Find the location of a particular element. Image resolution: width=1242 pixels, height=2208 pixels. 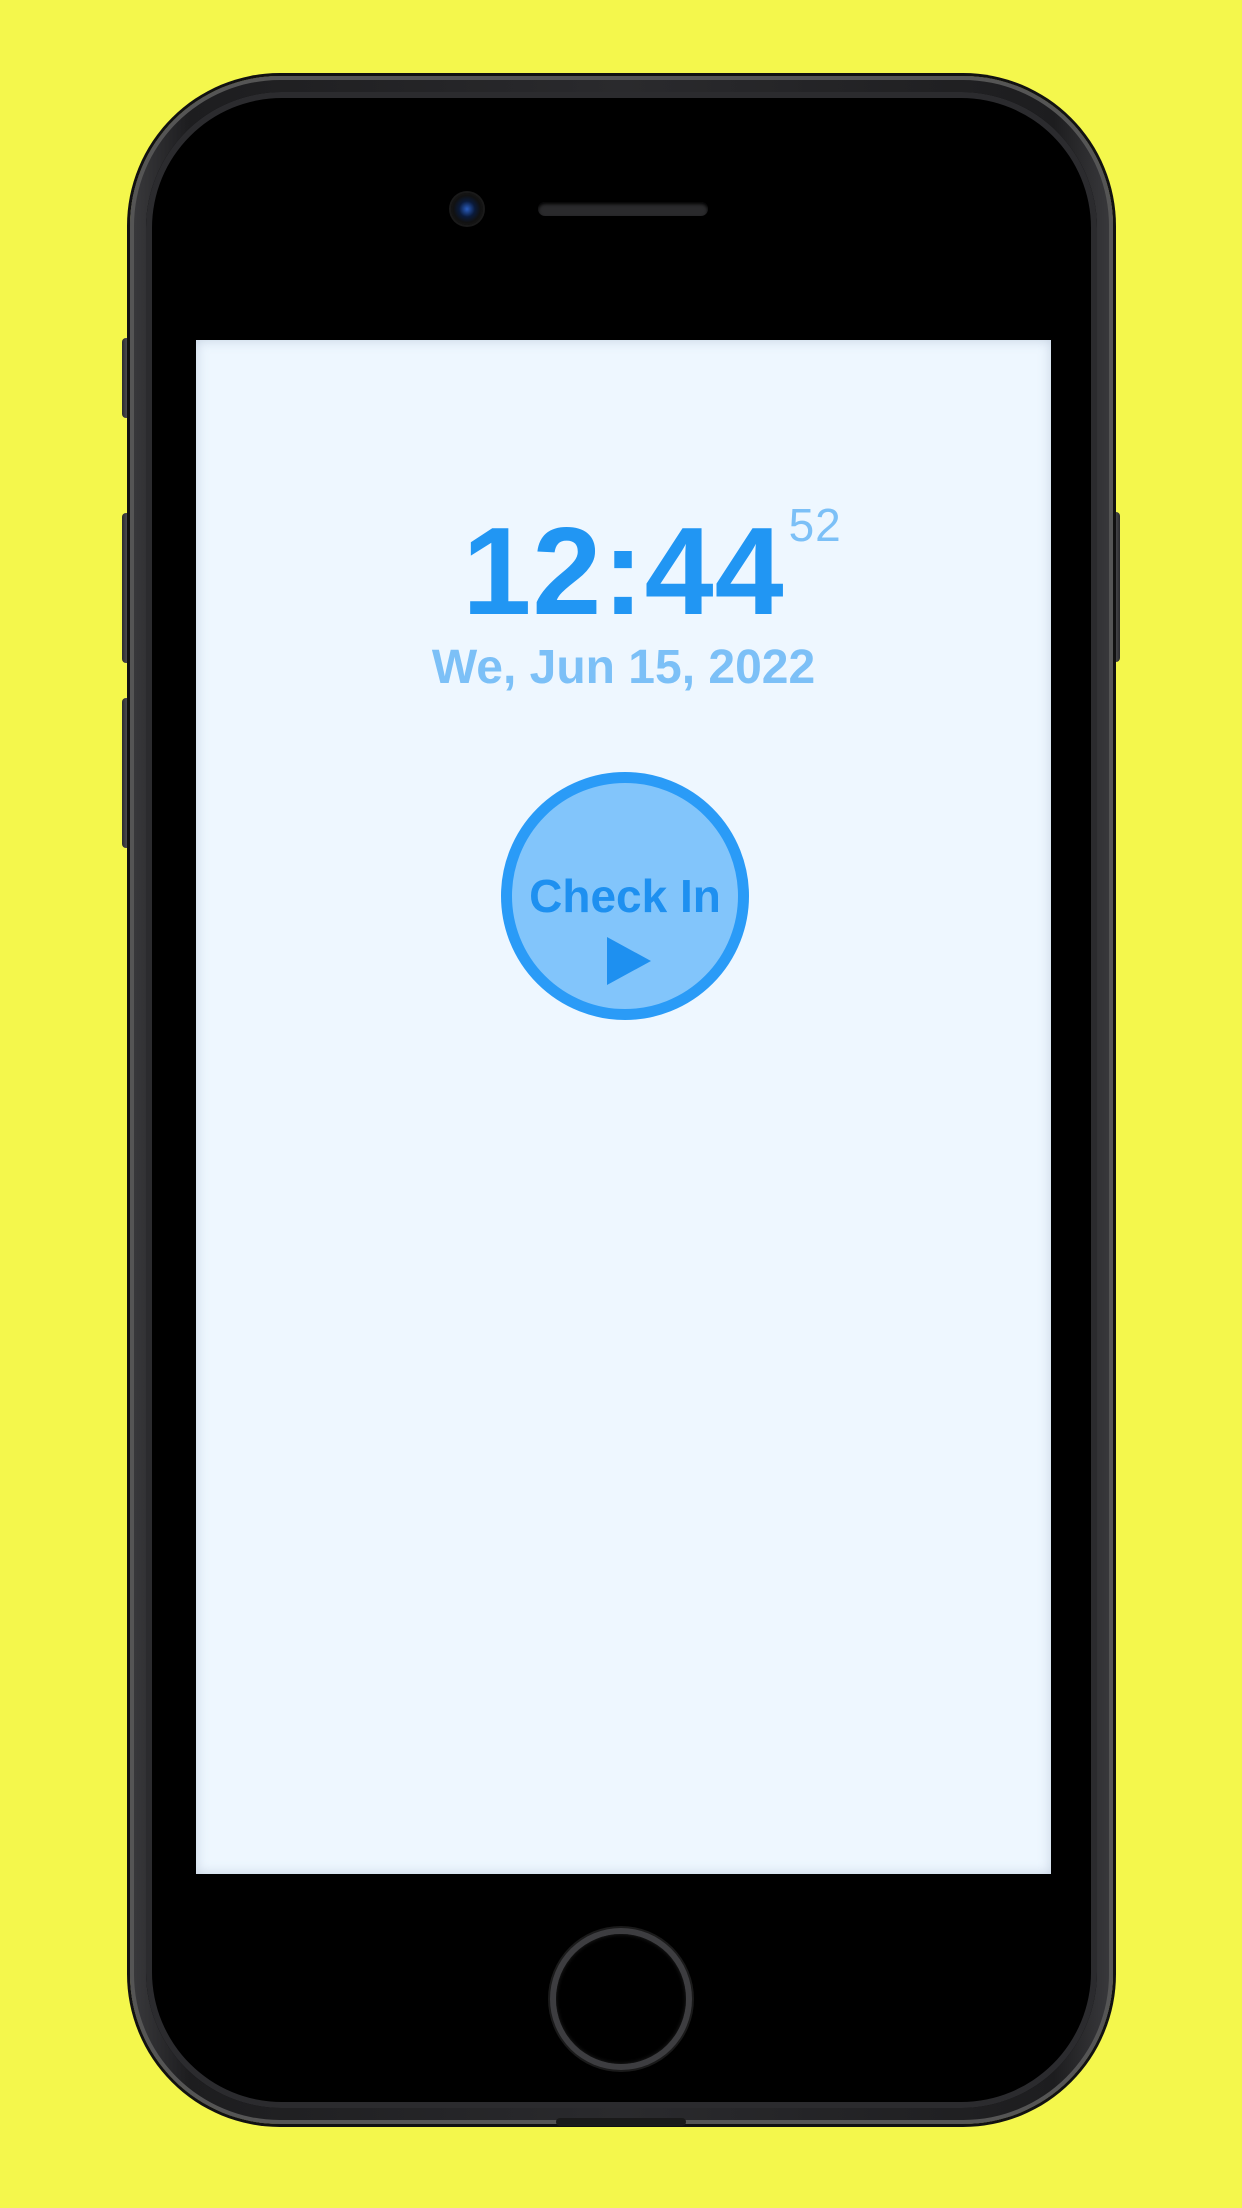

check-in-label: Check In is located at coordinates (625, 896).